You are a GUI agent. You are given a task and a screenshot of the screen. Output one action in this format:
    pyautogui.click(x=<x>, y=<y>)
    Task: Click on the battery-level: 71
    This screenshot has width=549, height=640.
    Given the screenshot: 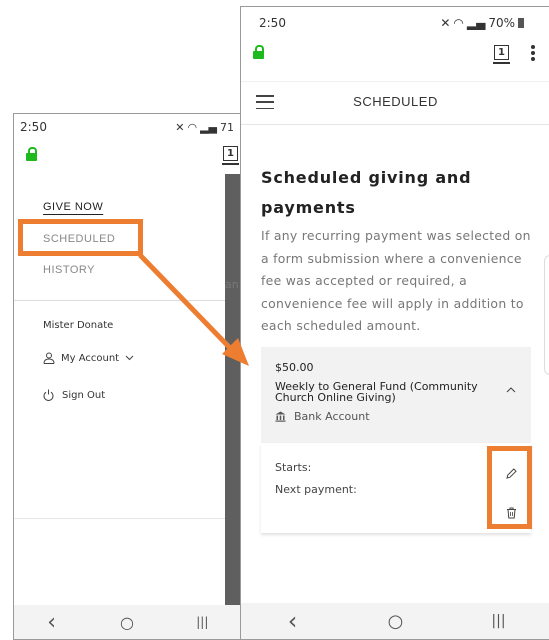 What is the action you would take?
    pyautogui.click(x=227, y=127)
    